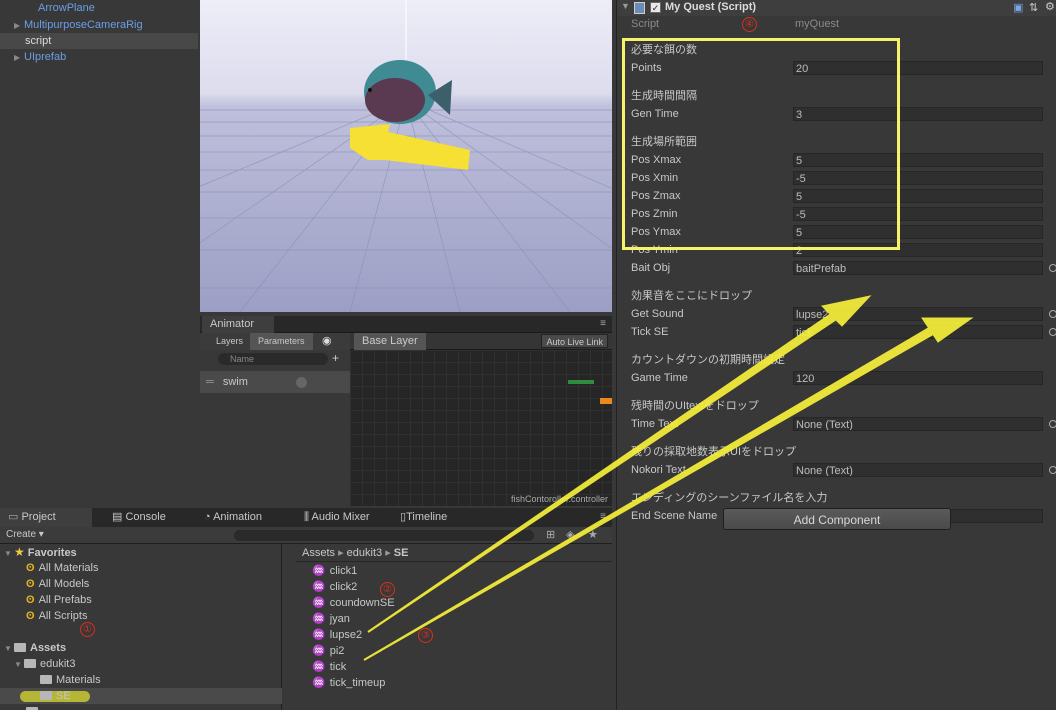 The image size is (1056, 710). What do you see at coordinates (25, 534) in the screenshot?
I see `create-dropdown: Create ▾` at bounding box center [25, 534].